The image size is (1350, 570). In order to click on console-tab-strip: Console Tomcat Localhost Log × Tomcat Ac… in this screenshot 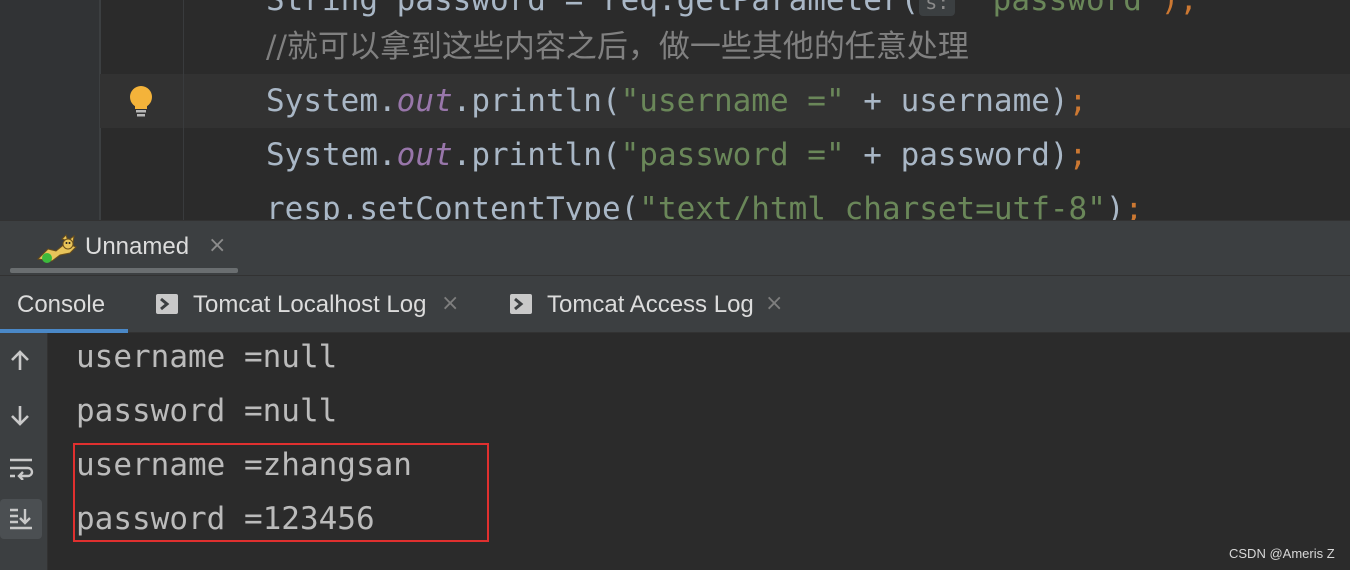, I will do `click(675, 304)`.